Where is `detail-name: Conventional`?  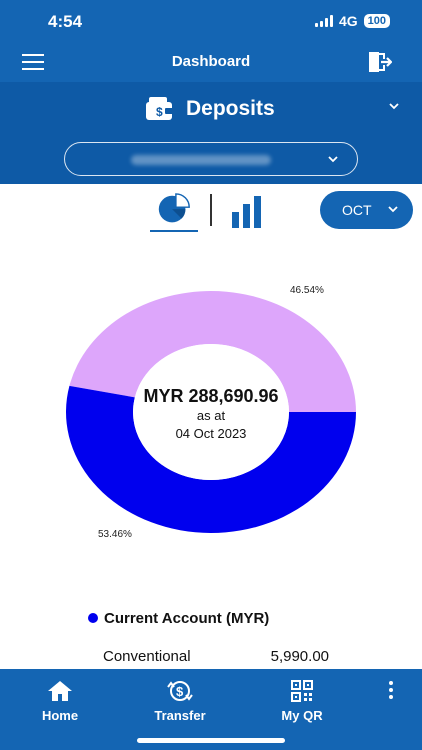 detail-name: Conventional is located at coordinates (147, 656).